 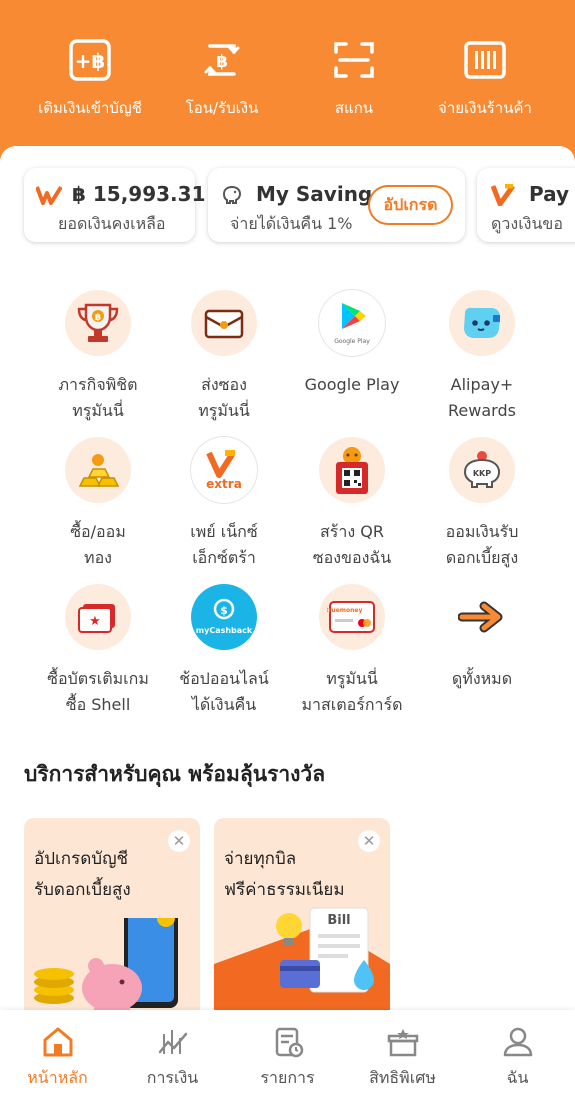 I want to click on scan-label: สแกน, so click(x=354, y=108).